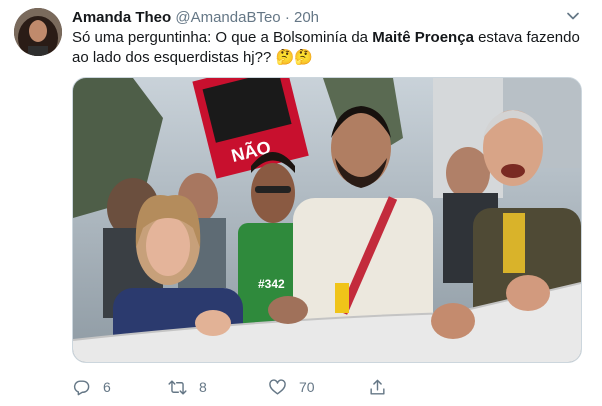 This screenshot has width=602, height=406. Describe the element at coordinates (306, 17) in the screenshot. I see `tweet-timestamp: 20h` at that location.